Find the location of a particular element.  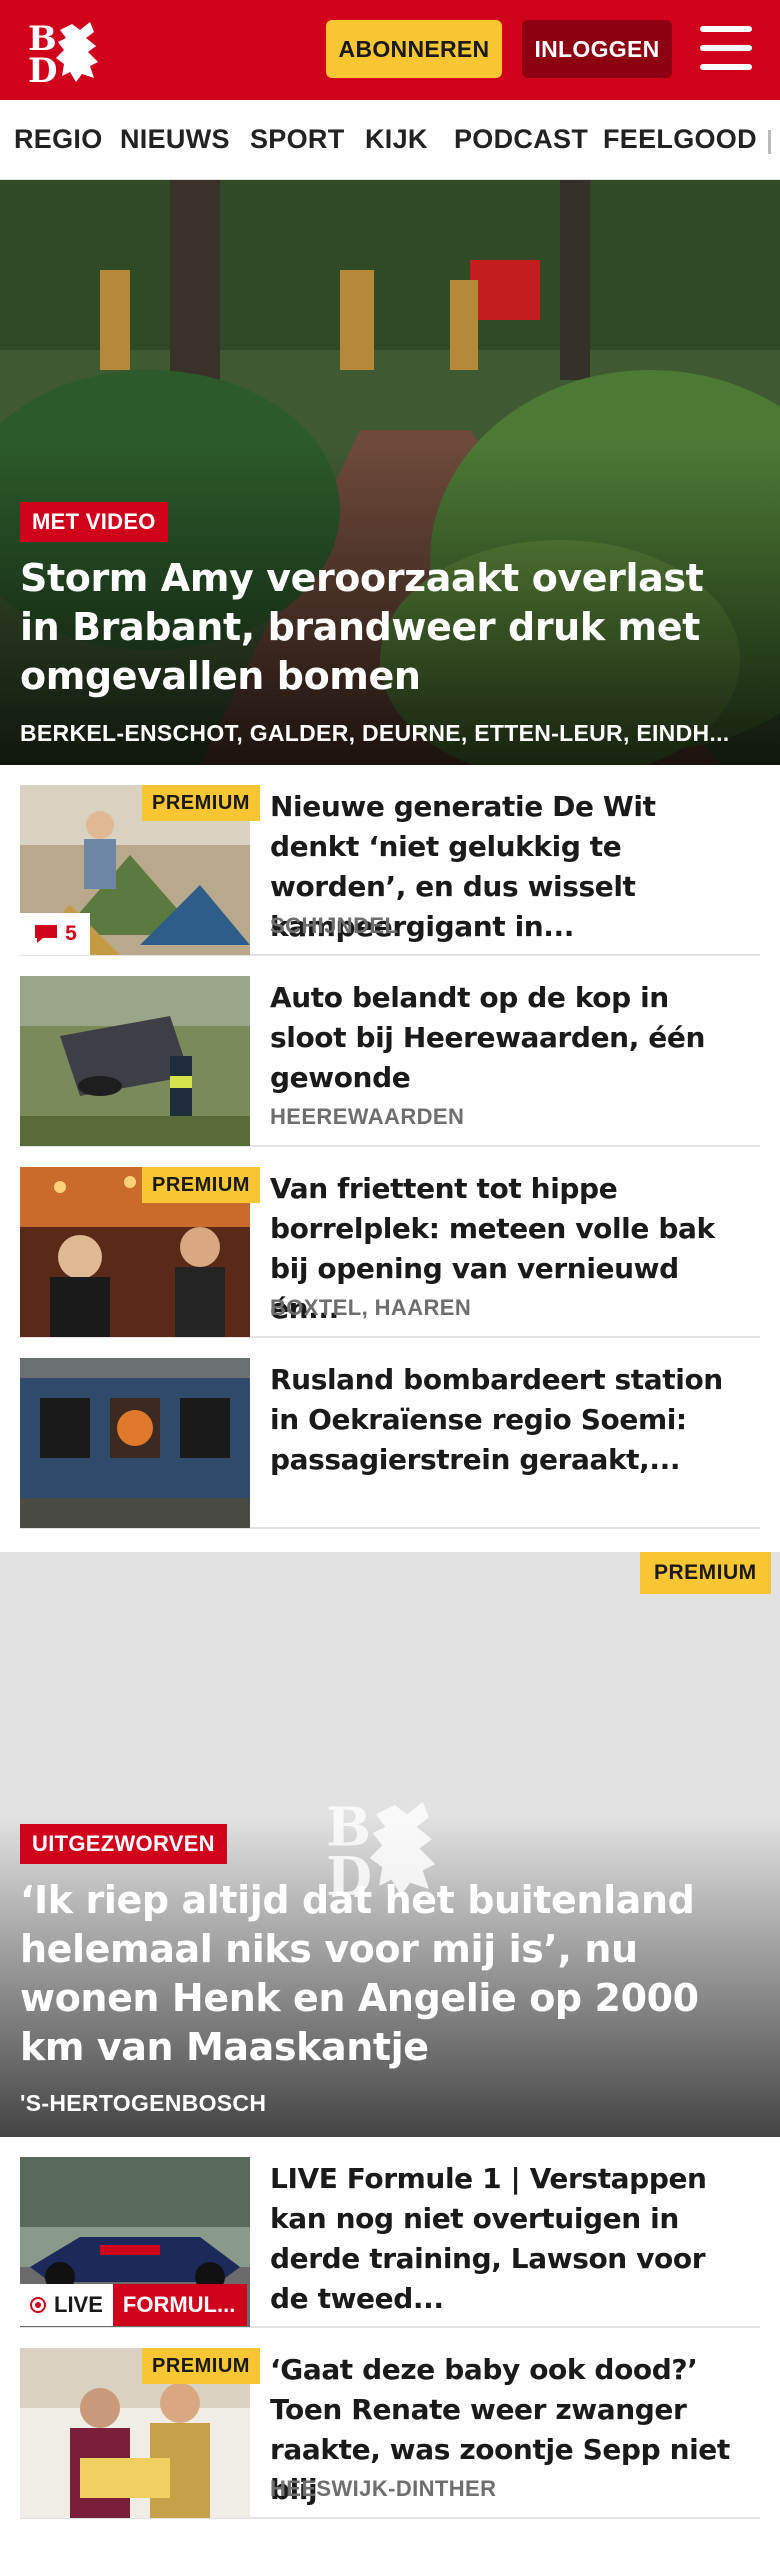

nav-item-regio: REGIO is located at coordinates (58, 139).